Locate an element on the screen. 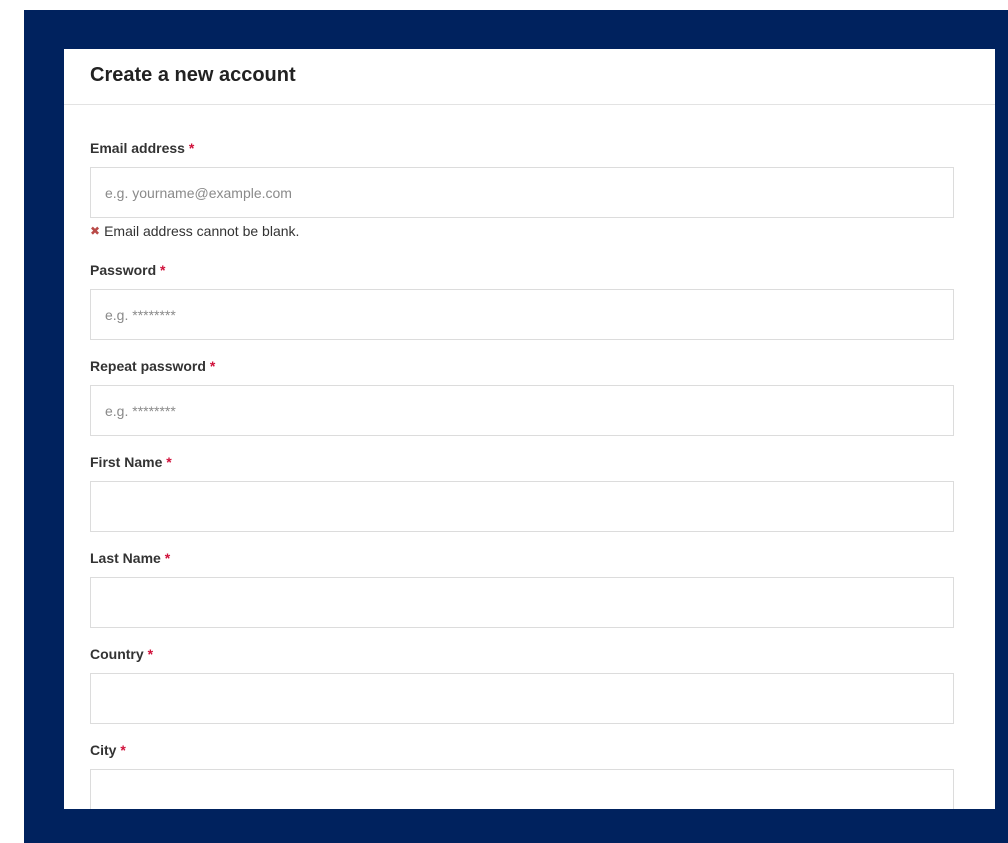  country-field is located at coordinates (522, 698).